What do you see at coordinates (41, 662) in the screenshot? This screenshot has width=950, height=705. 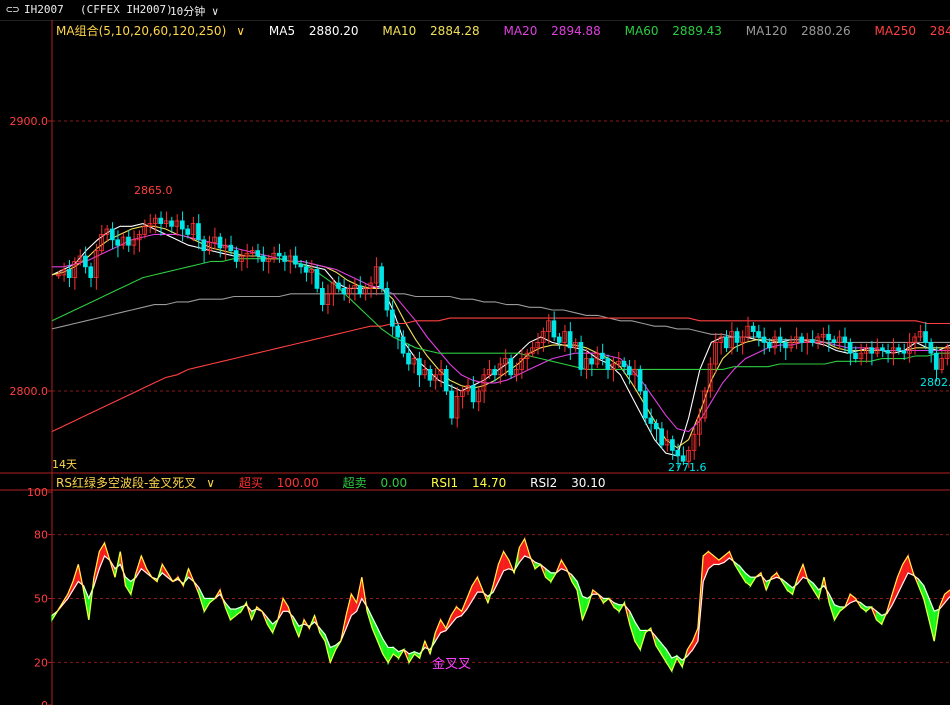 I see `rsi-tick-label: 20` at bounding box center [41, 662].